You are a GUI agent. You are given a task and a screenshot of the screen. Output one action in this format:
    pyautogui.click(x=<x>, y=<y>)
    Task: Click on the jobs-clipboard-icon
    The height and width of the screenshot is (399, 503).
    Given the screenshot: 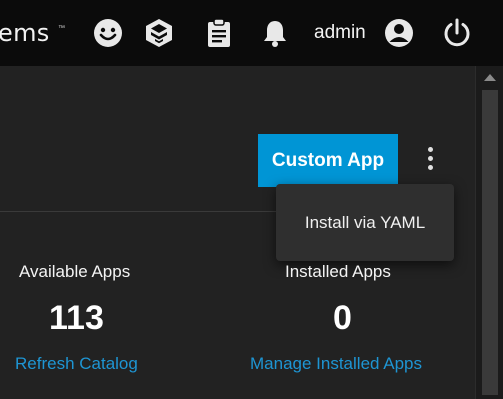 What is the action you would take?
    pyautogui.click(x=219, y=33)
    